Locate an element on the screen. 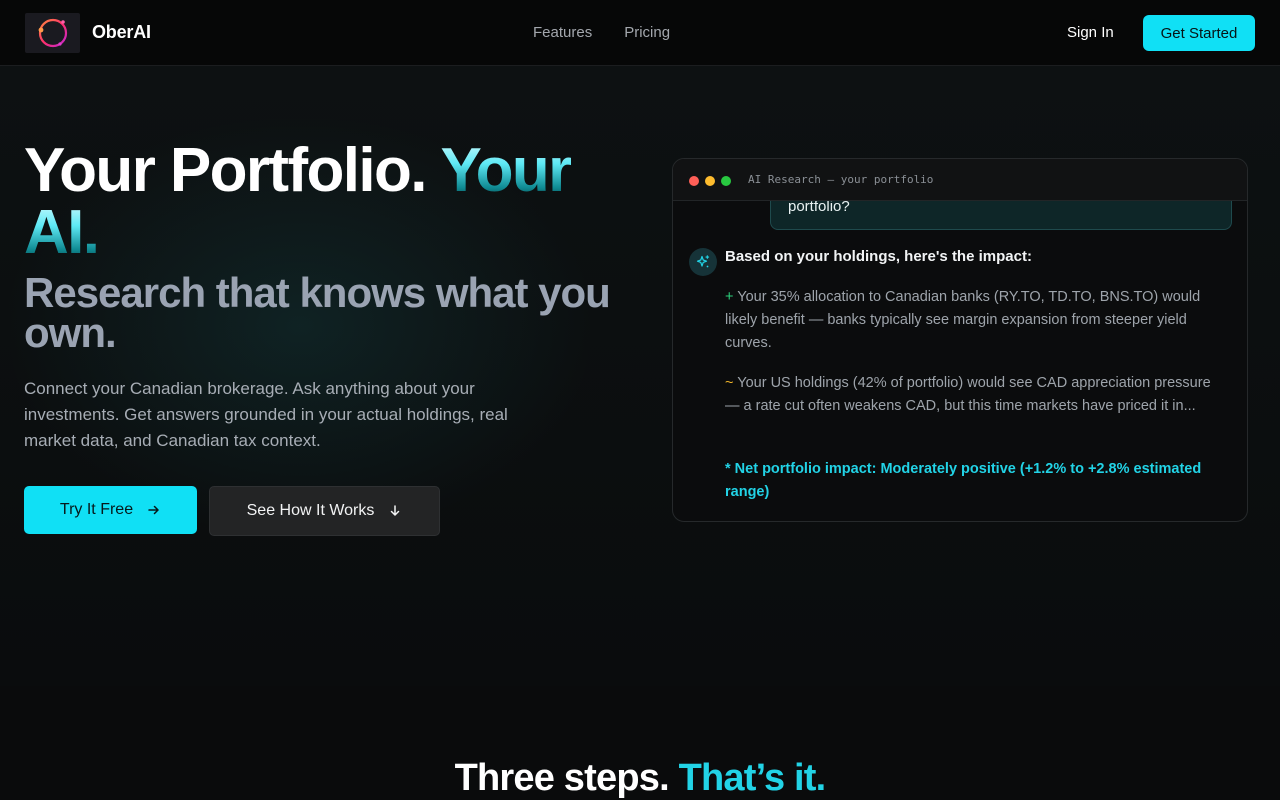 The height and width of the screenshot is (800, 1280). nav-link-features: Features is located at coordinates (562, 32).